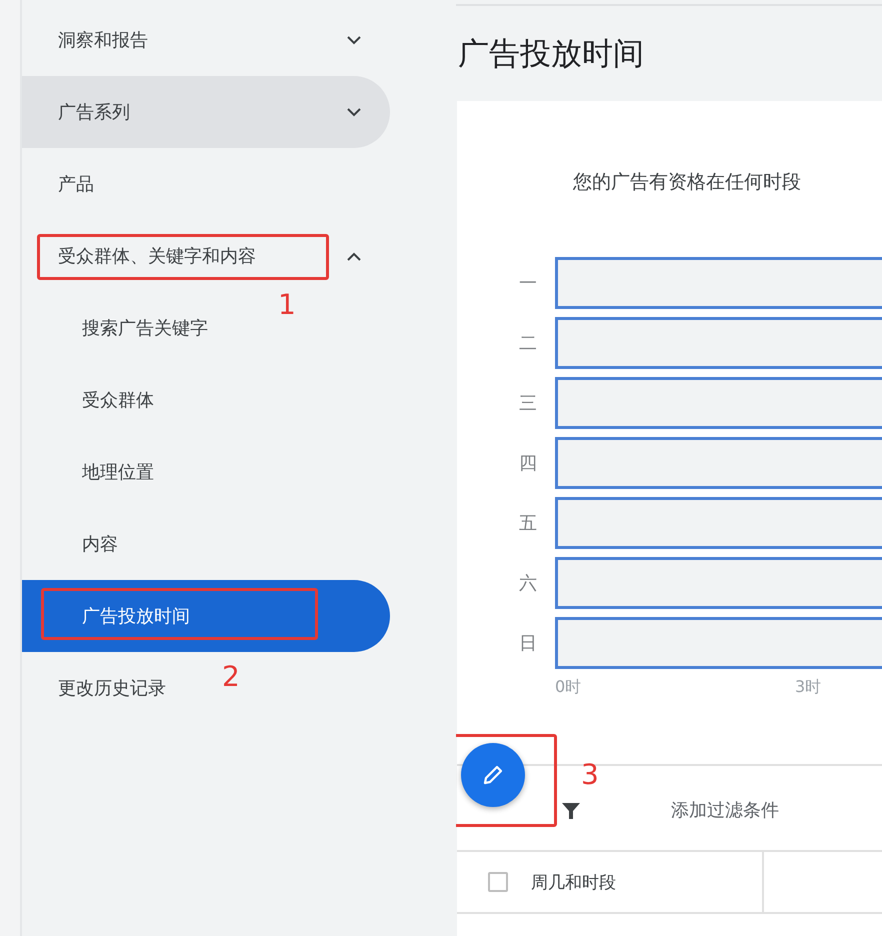 The height and width of the screenshot is (936, 882). I want to click on annotation-number: 1, so click(287, 305).